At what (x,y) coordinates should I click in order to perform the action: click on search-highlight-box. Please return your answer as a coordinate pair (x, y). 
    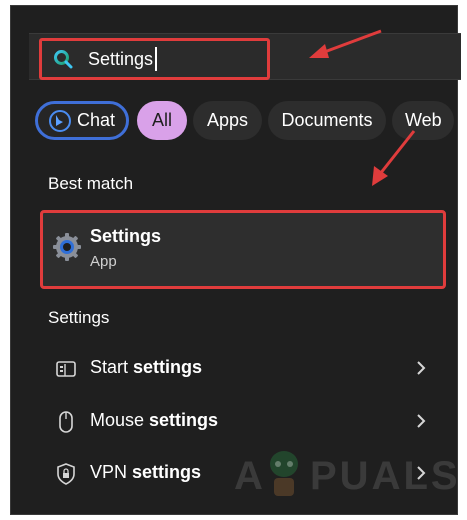
    Looking at the image, I should click on (154, 59).